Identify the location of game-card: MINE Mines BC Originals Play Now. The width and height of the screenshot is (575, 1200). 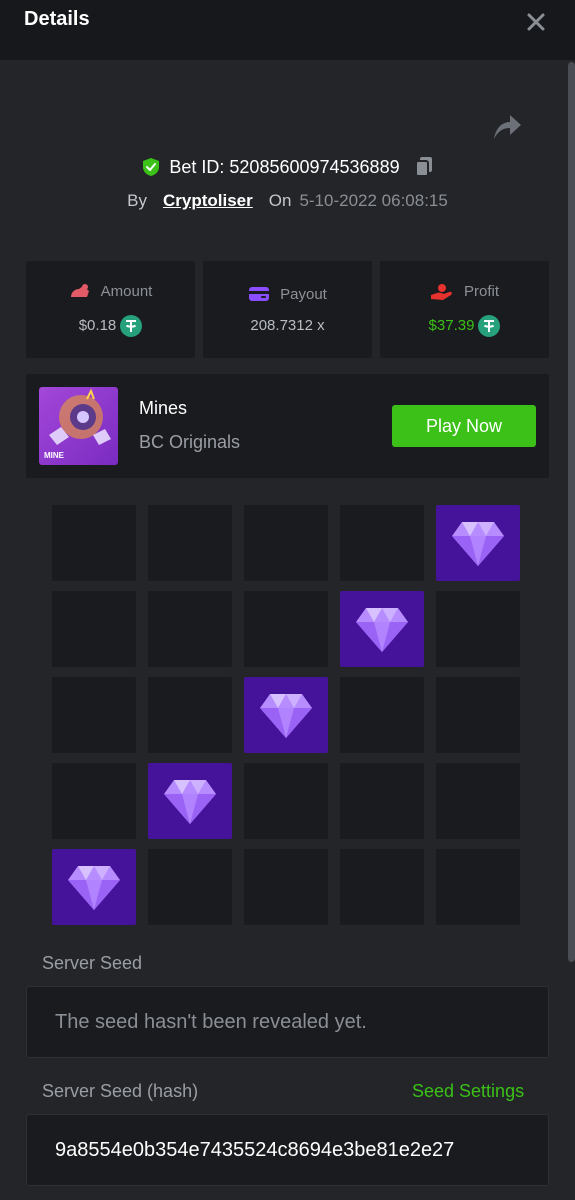
(287, 426).